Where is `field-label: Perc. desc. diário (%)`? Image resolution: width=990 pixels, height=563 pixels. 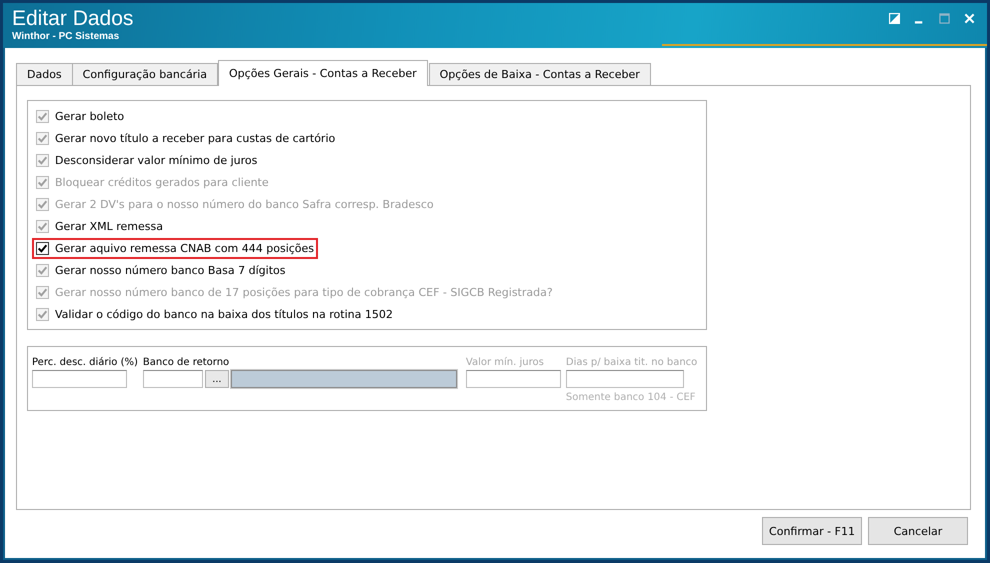 field-label: Perc. desc. diário (%) is located at coordinates (85, 362).